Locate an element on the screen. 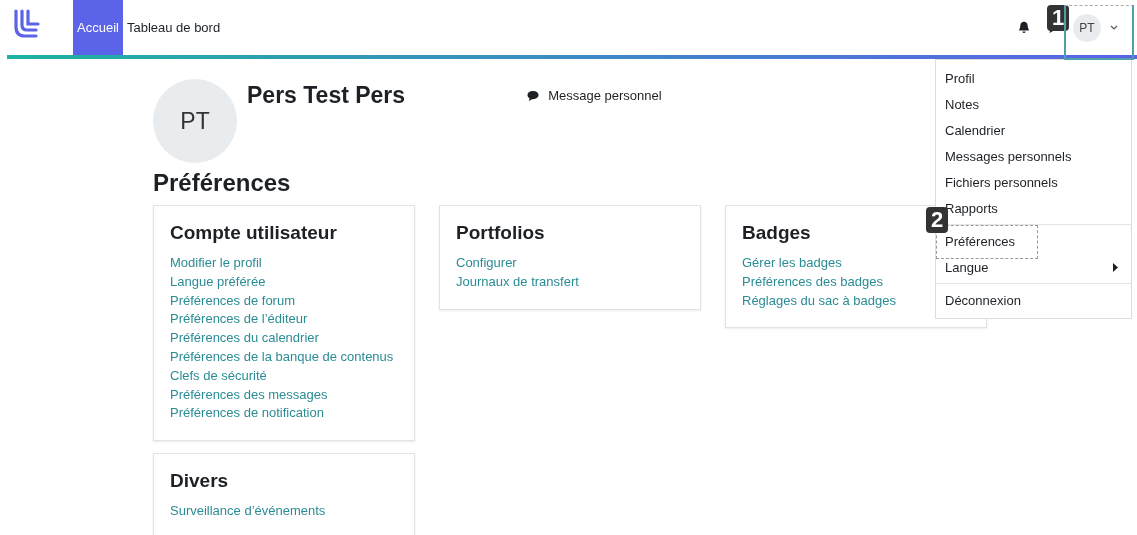  card-title: Divers is located at coordinates (200, 481).